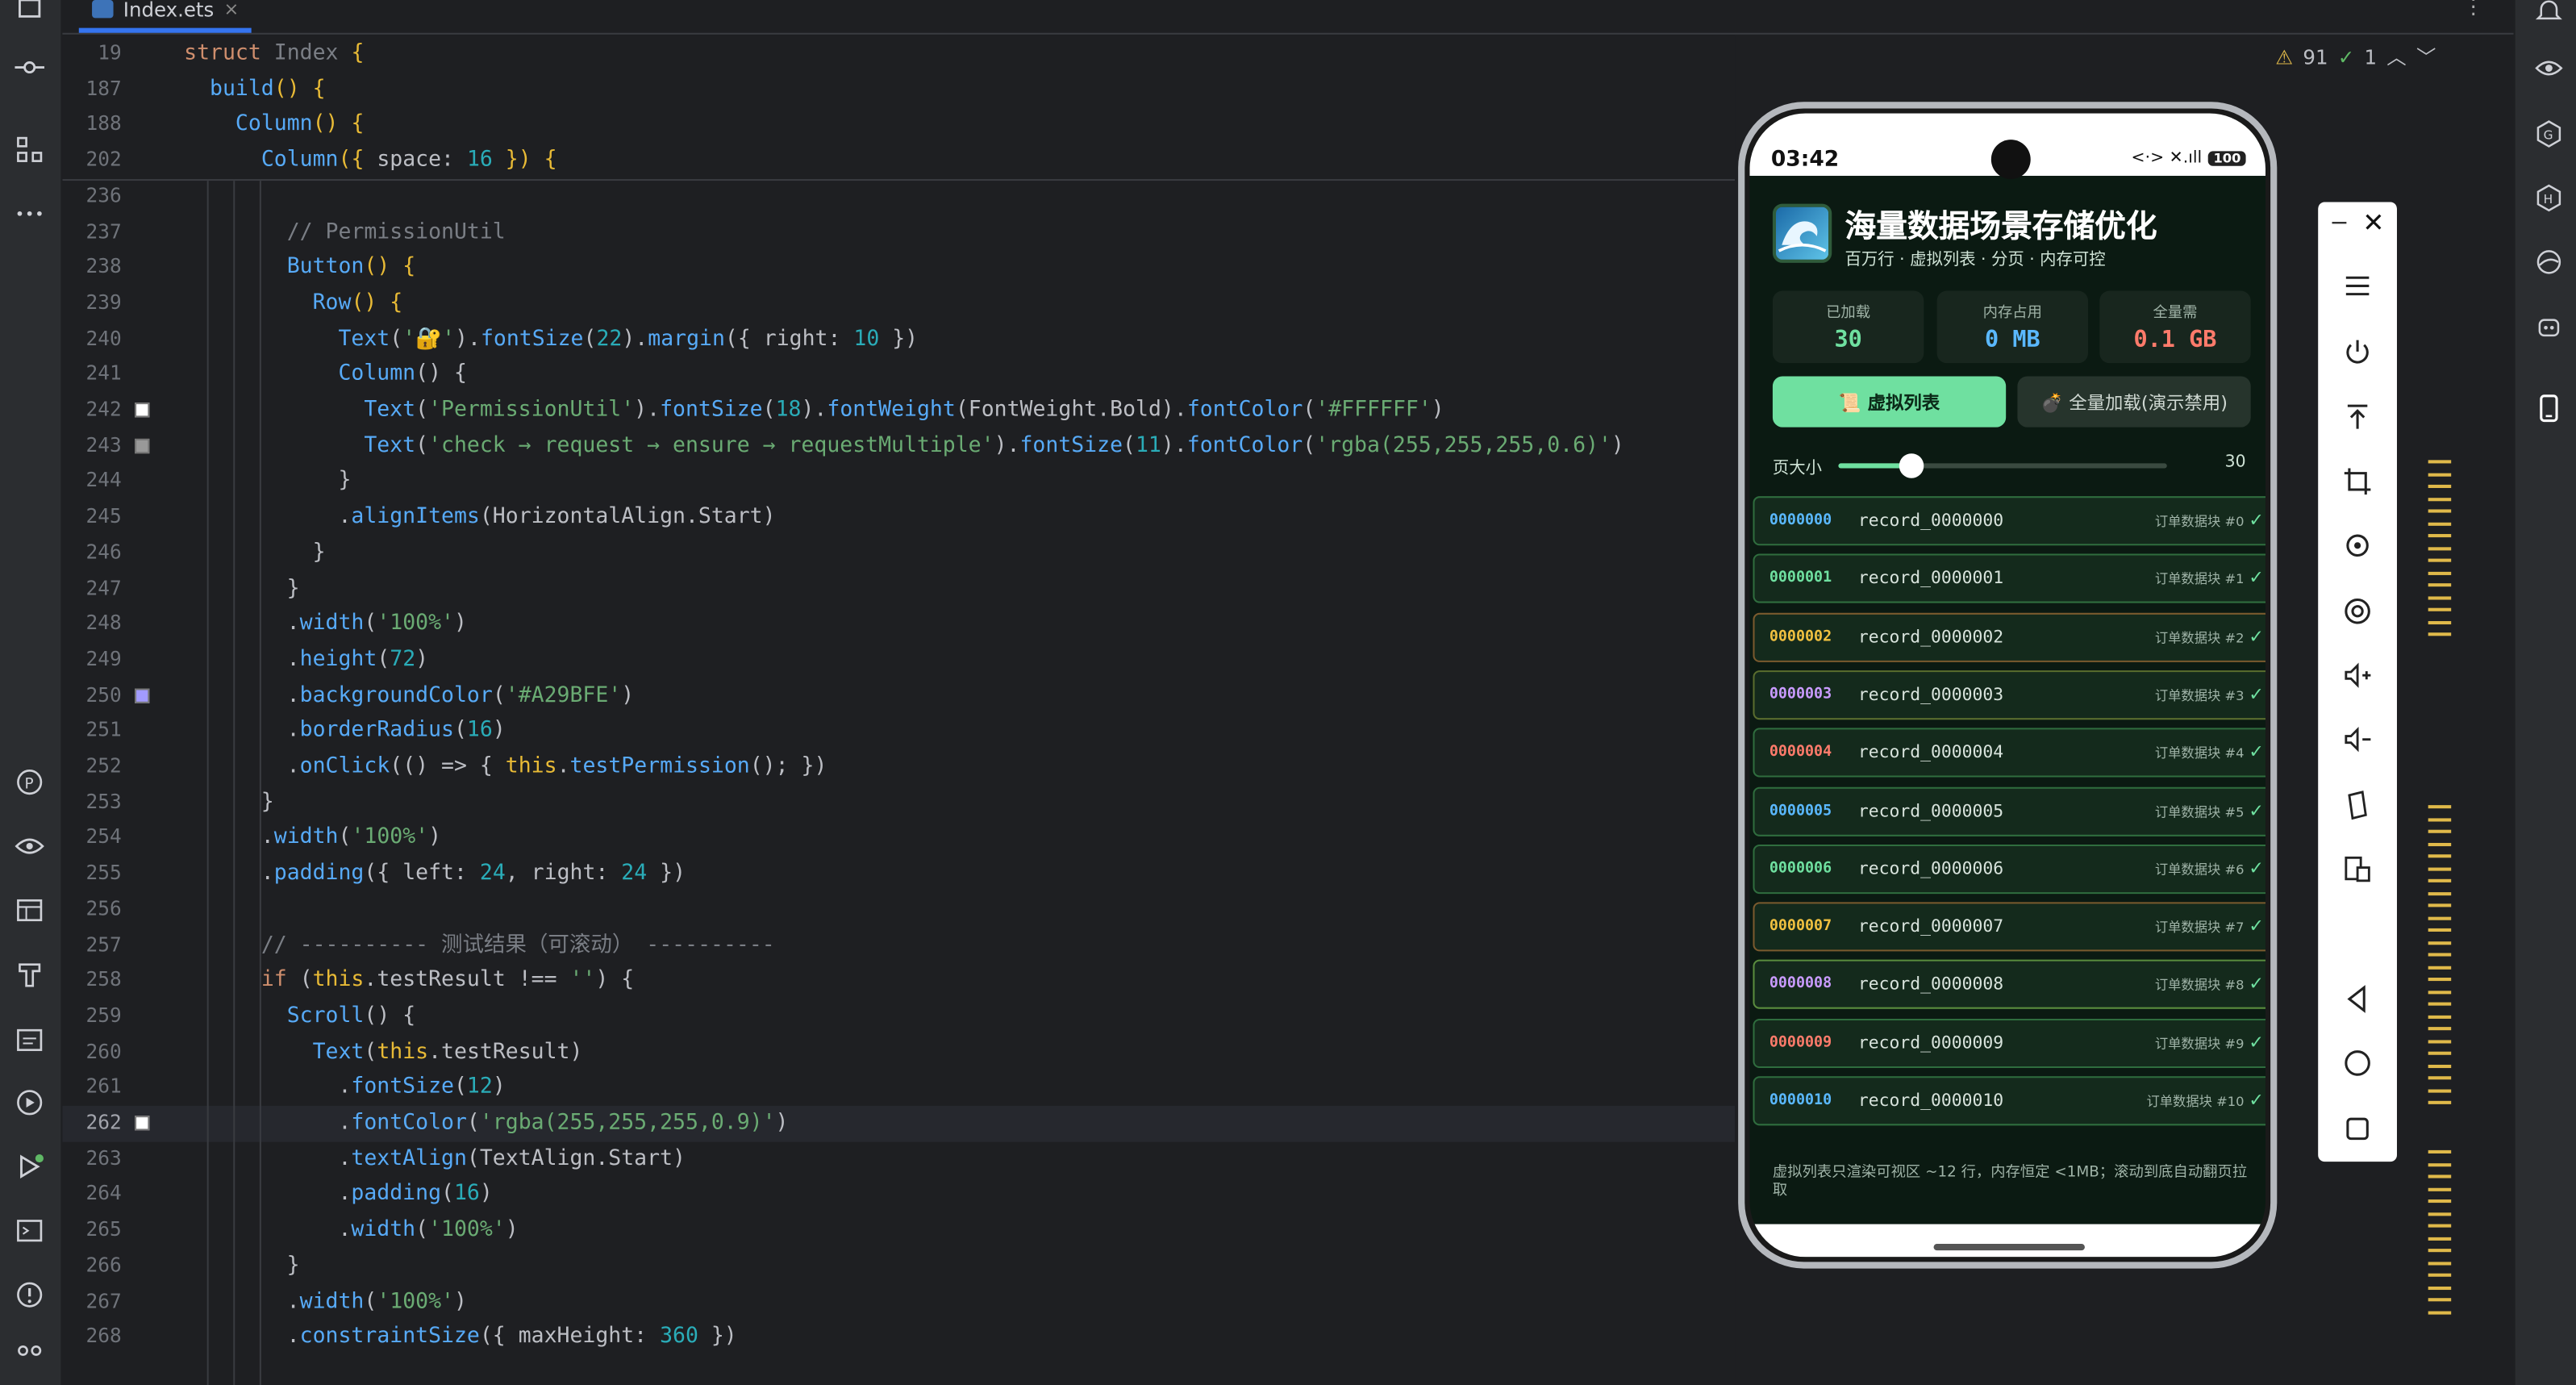 The width and height of the screenshot is (2576, 1385). What do you see at coordinates (2358, 481) in the screenshot?
I see `crop-icon` at bounding box center [2358, 481].